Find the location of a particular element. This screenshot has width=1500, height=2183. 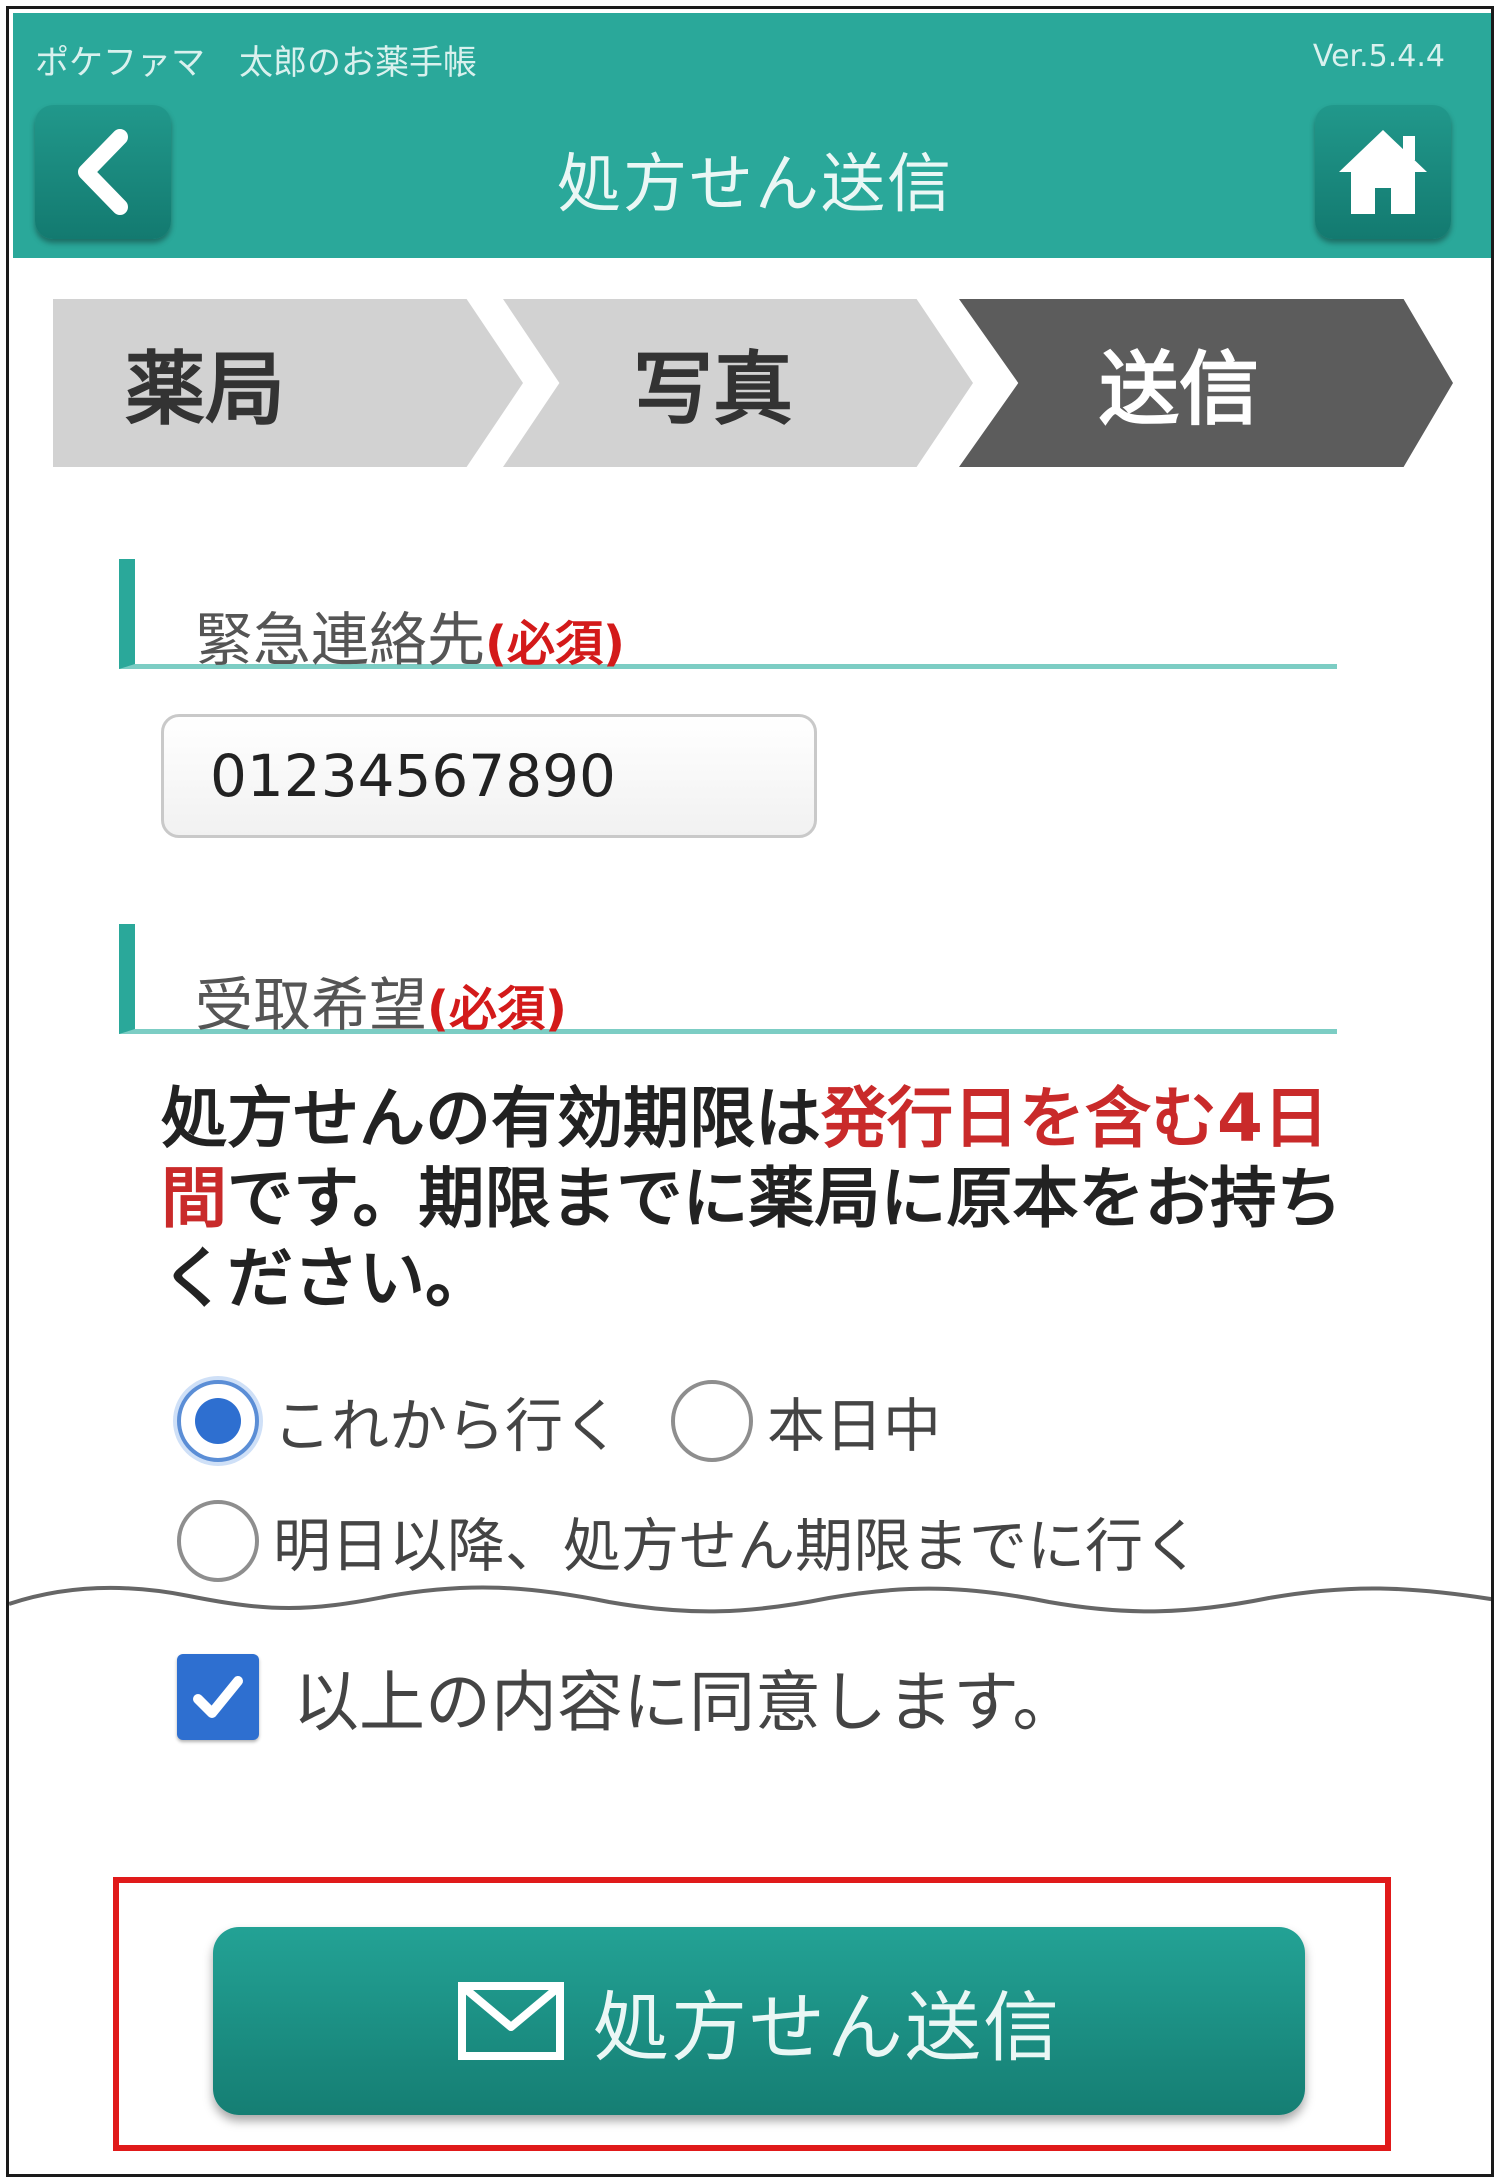

progress-steps: 薬局 写真 送信 is located at coordinates (753, 383).